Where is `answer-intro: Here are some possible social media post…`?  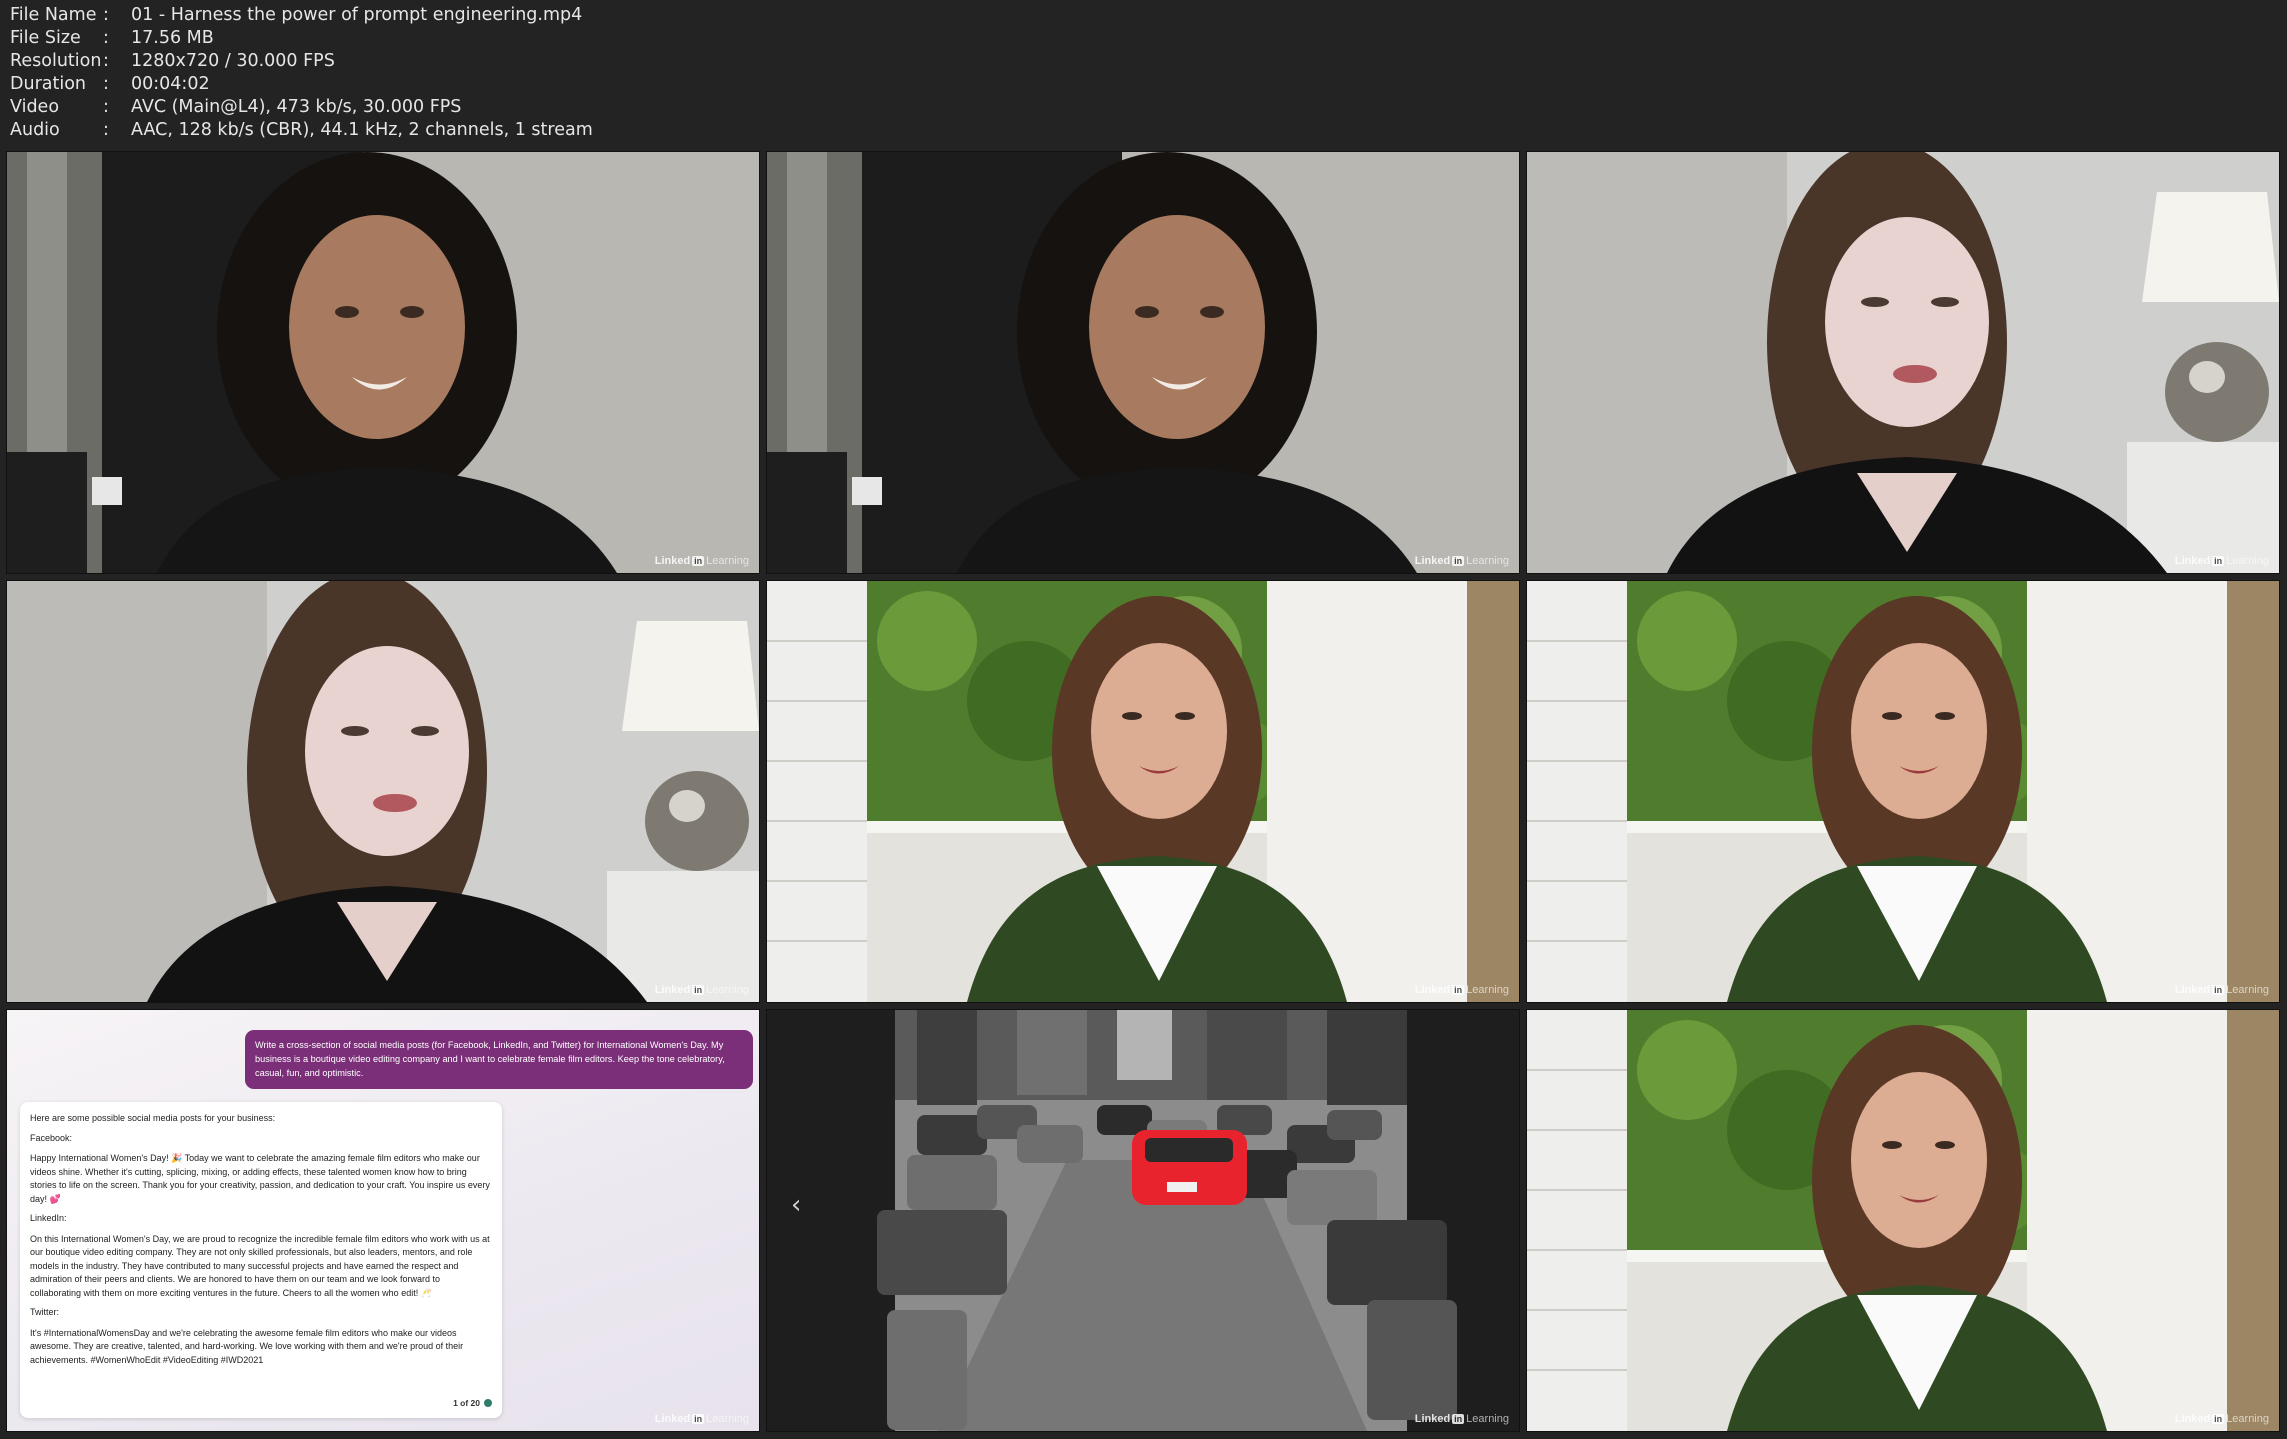
answer-intro: Here are some possible social media post… is located at coordinates (153, 1118).